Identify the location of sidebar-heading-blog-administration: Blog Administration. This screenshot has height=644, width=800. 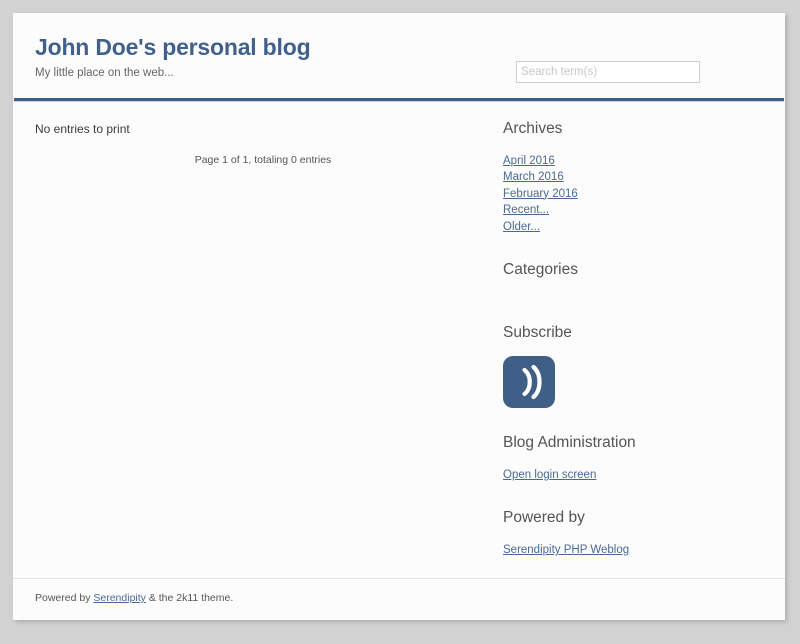
(569, 443).